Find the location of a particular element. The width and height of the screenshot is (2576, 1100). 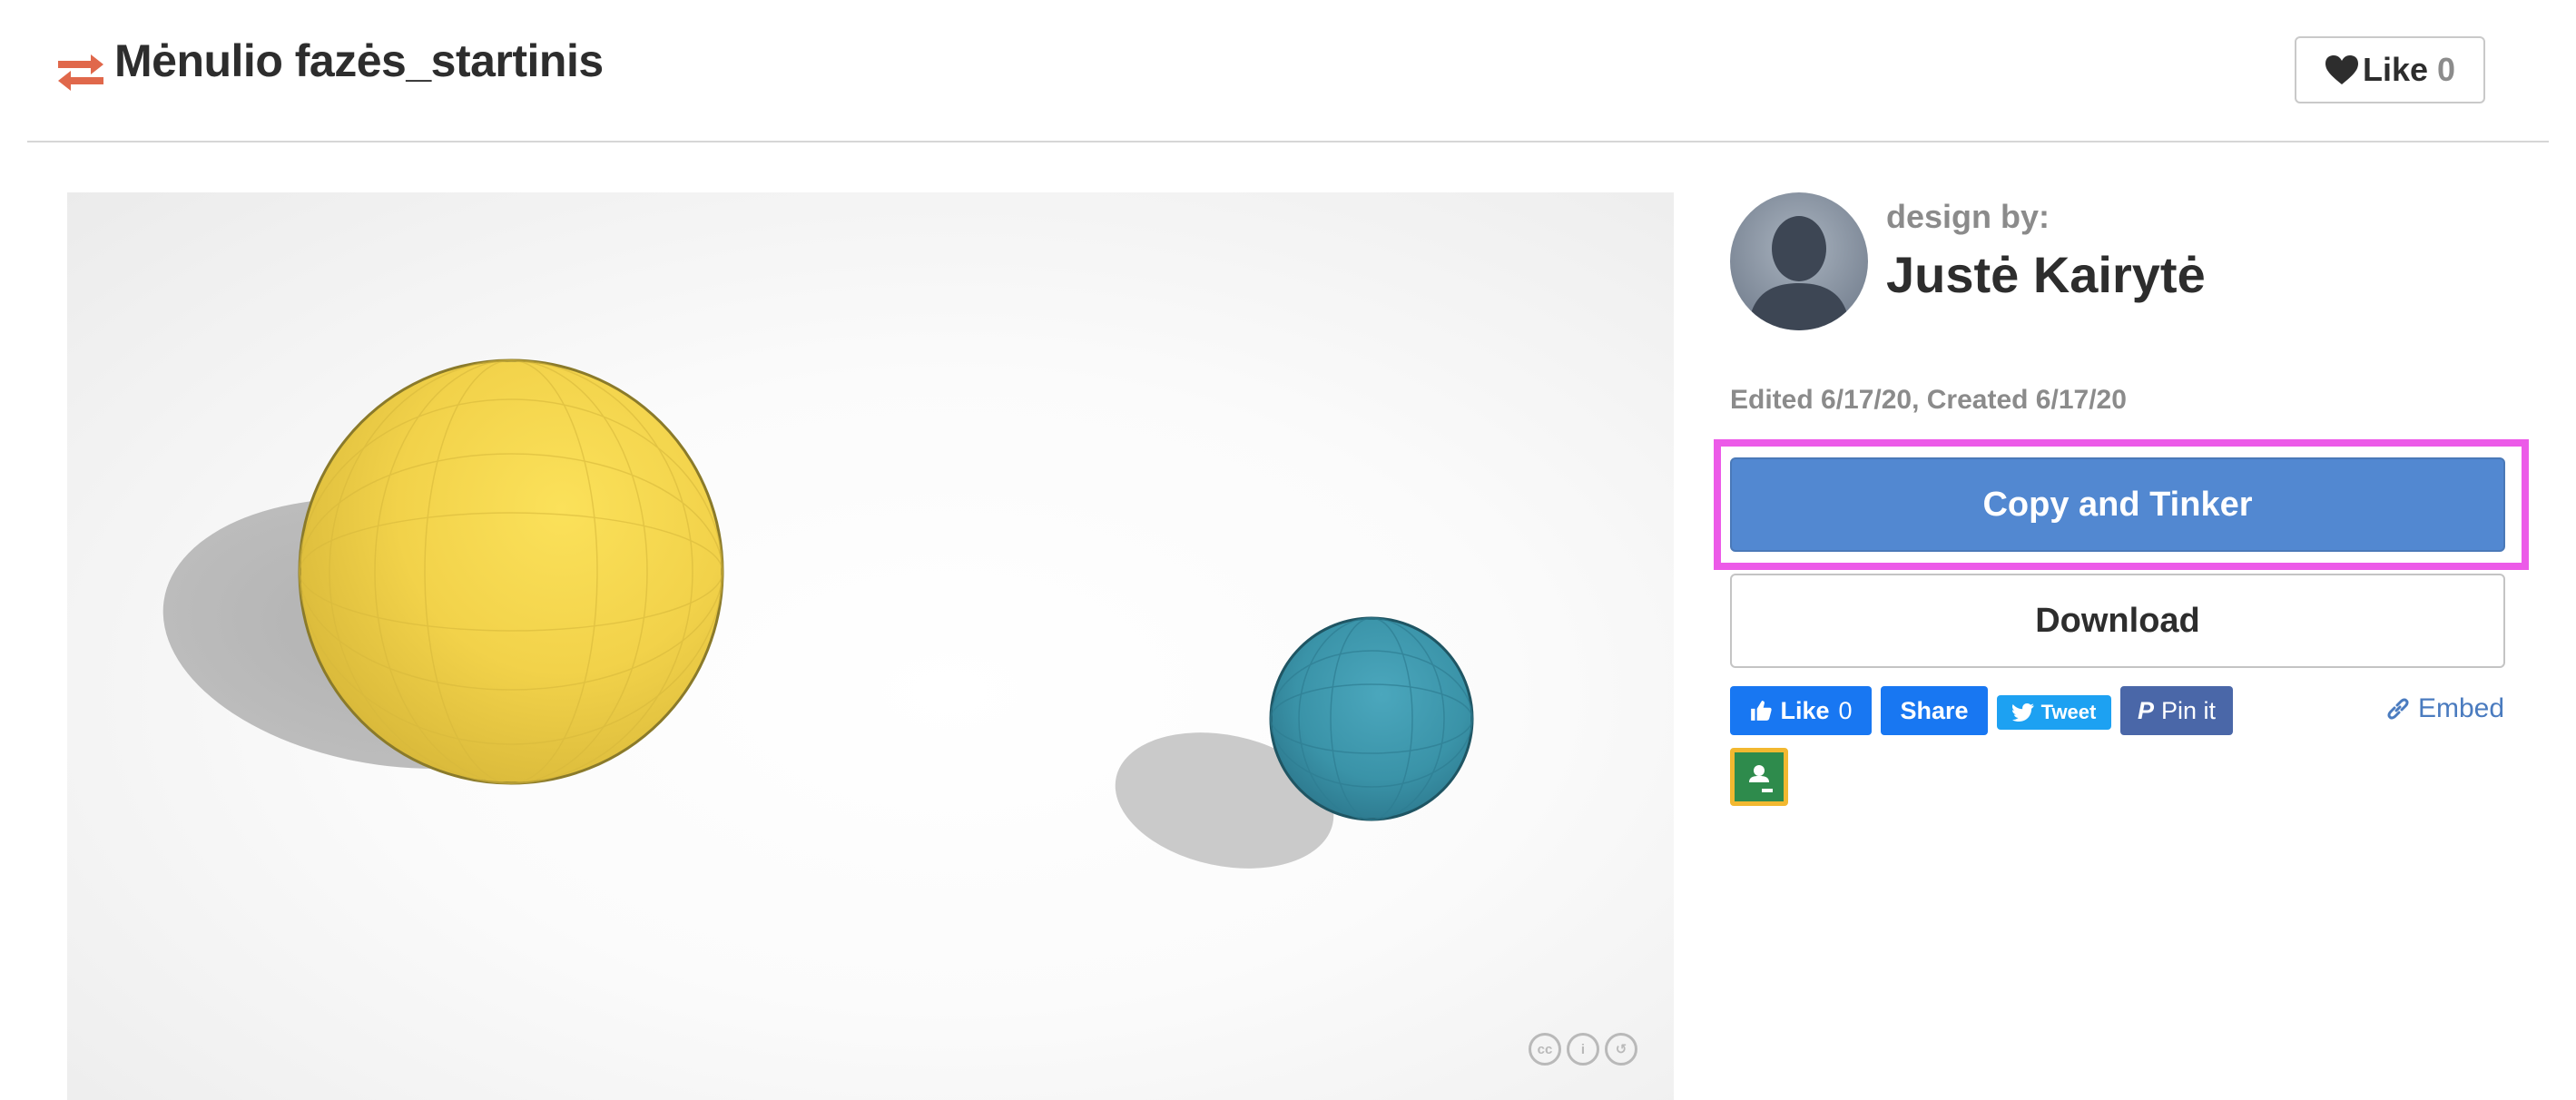

embed-label: Embed is located at coordinates (2461, 708).